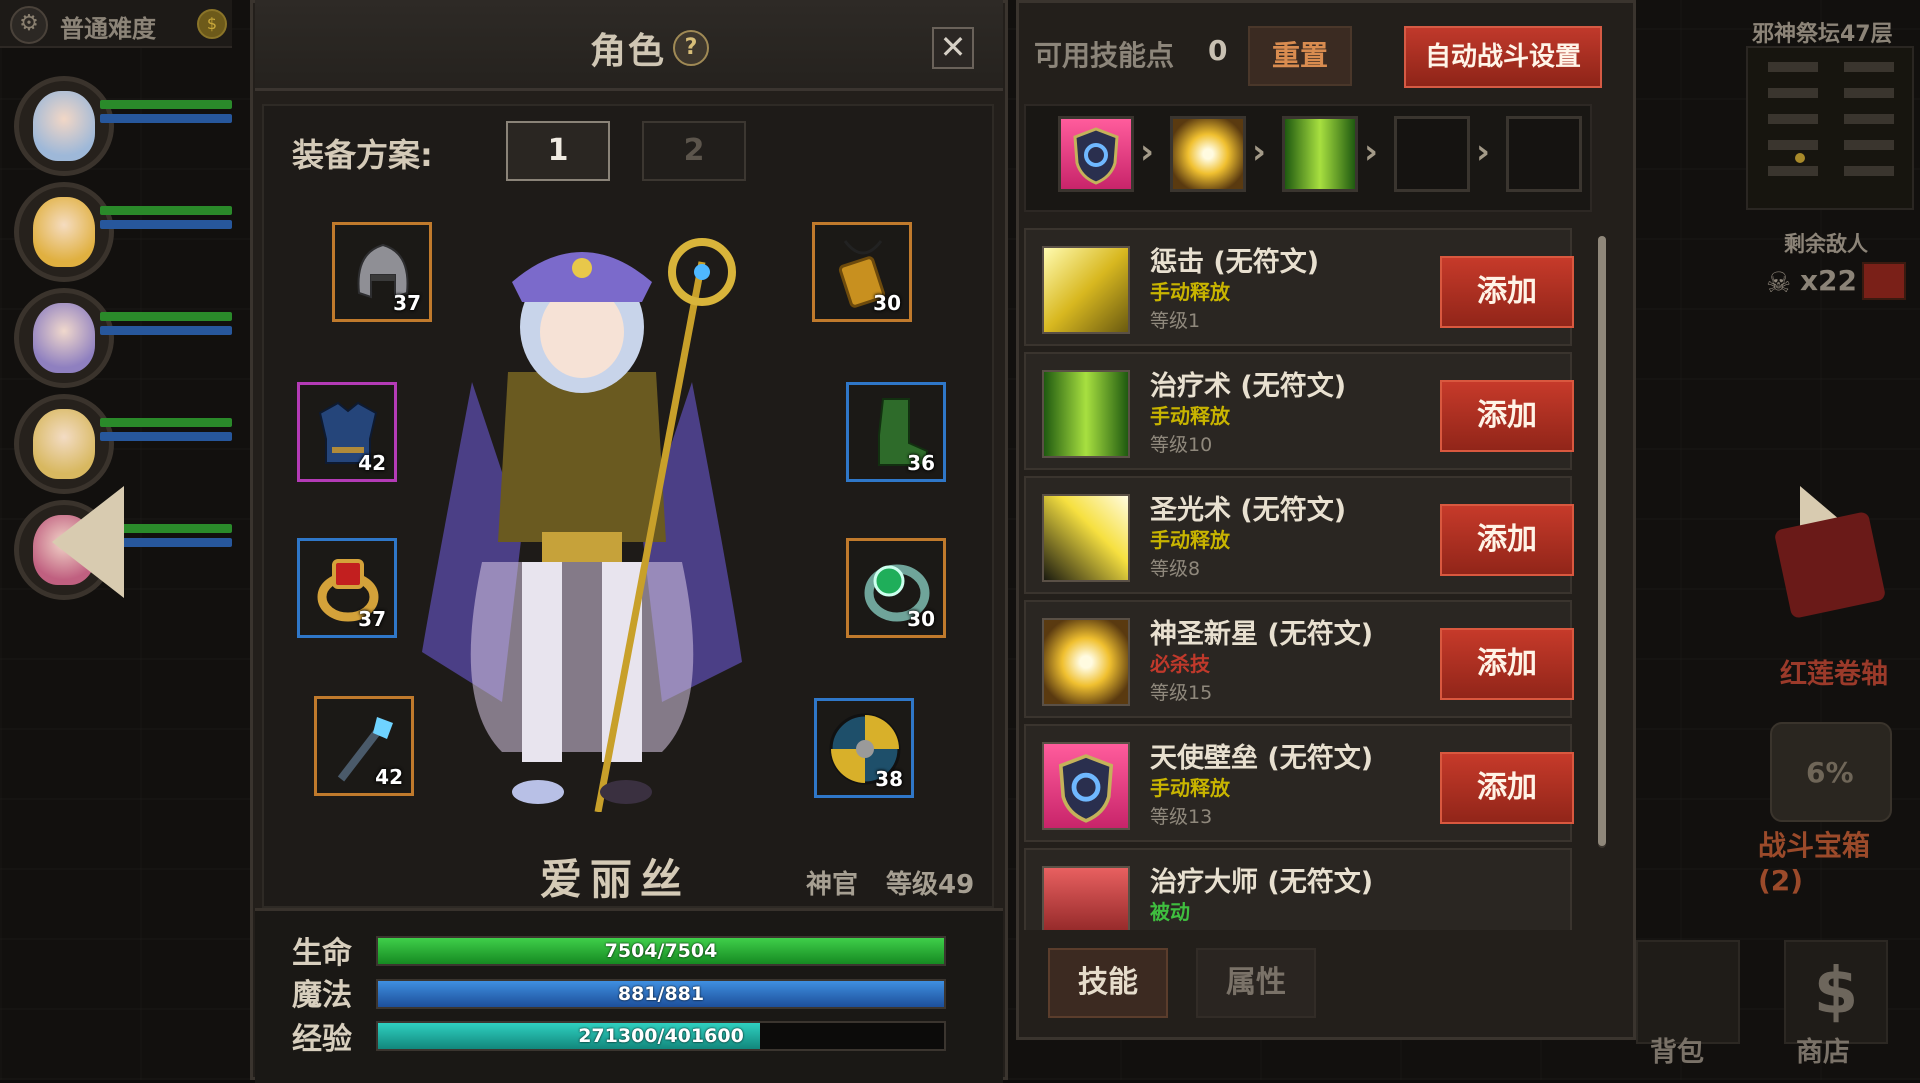 The width and height of the screenshot is (1920, 1083). I want to click on skill-row: 天使壁垒 (无符文) 手动释放 等级13 添加, so click(1299, 783).